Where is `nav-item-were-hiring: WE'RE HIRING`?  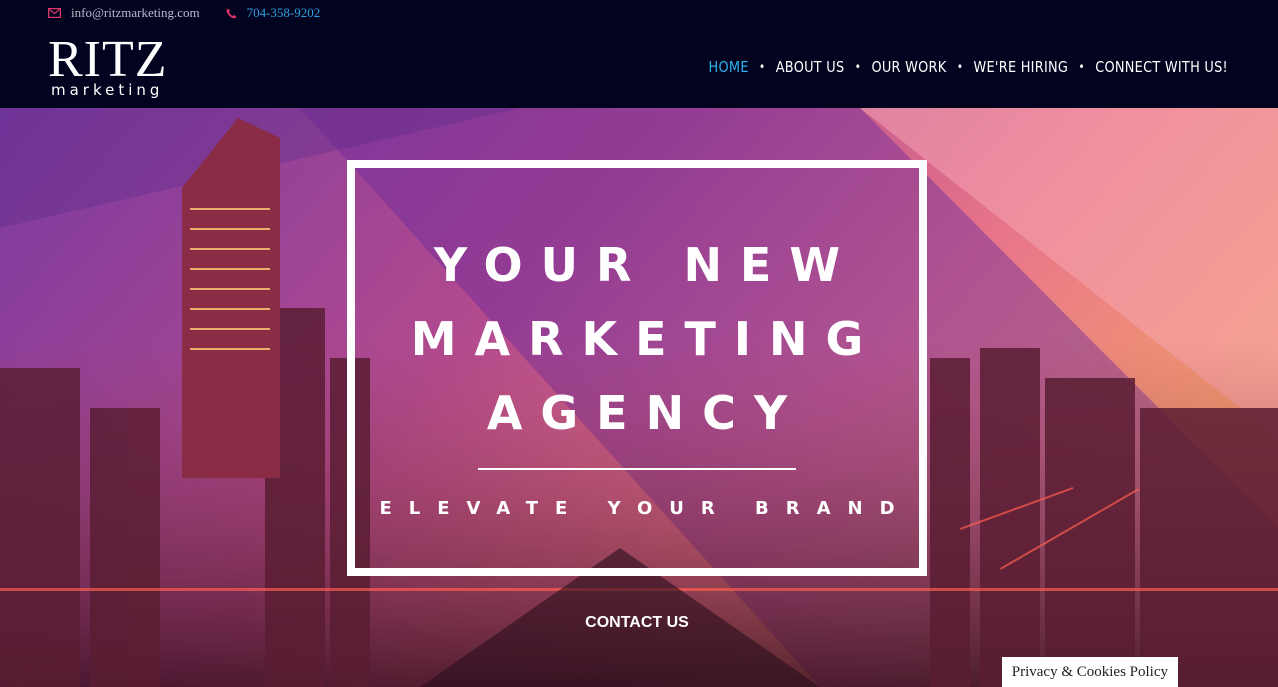
nav-item-were-hiring: WE'RE HIRING is located at coordinates (1021, 67).